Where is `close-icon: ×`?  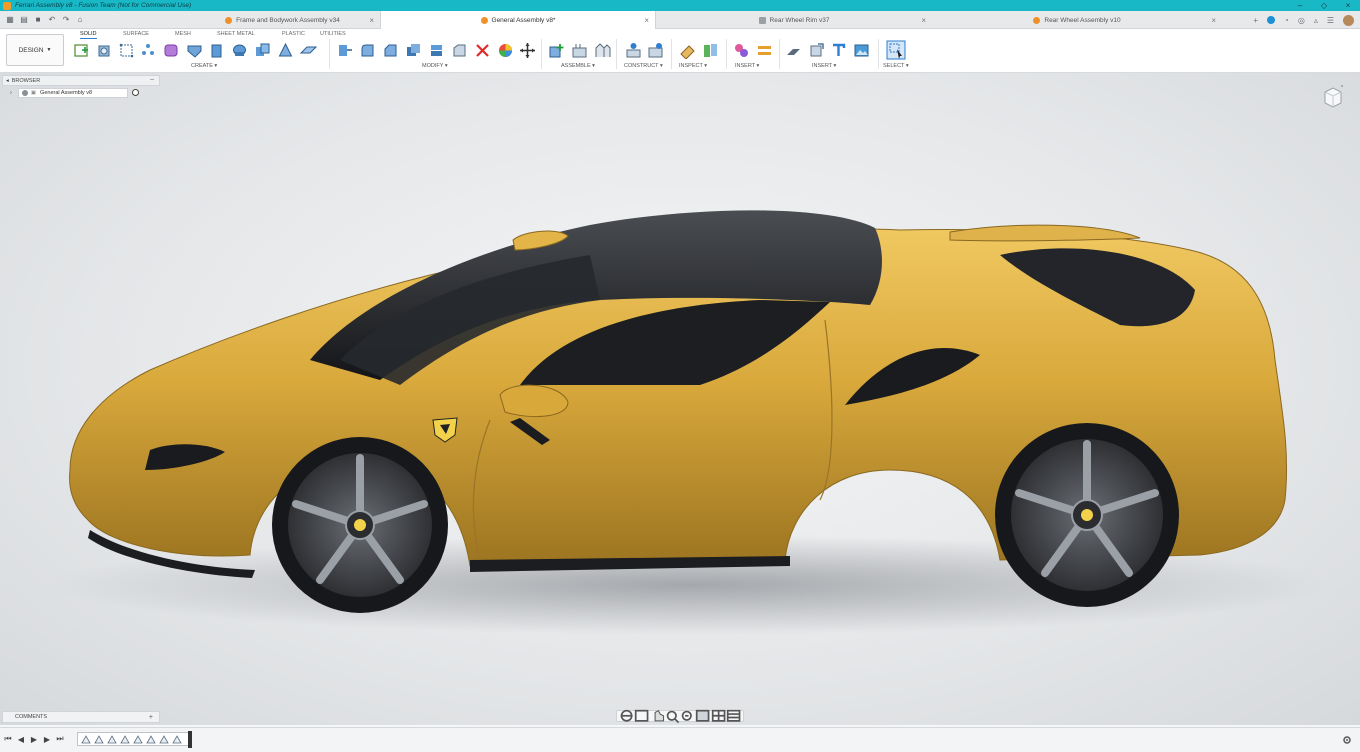
close-icon: × is located at coordinates (1348, 5).